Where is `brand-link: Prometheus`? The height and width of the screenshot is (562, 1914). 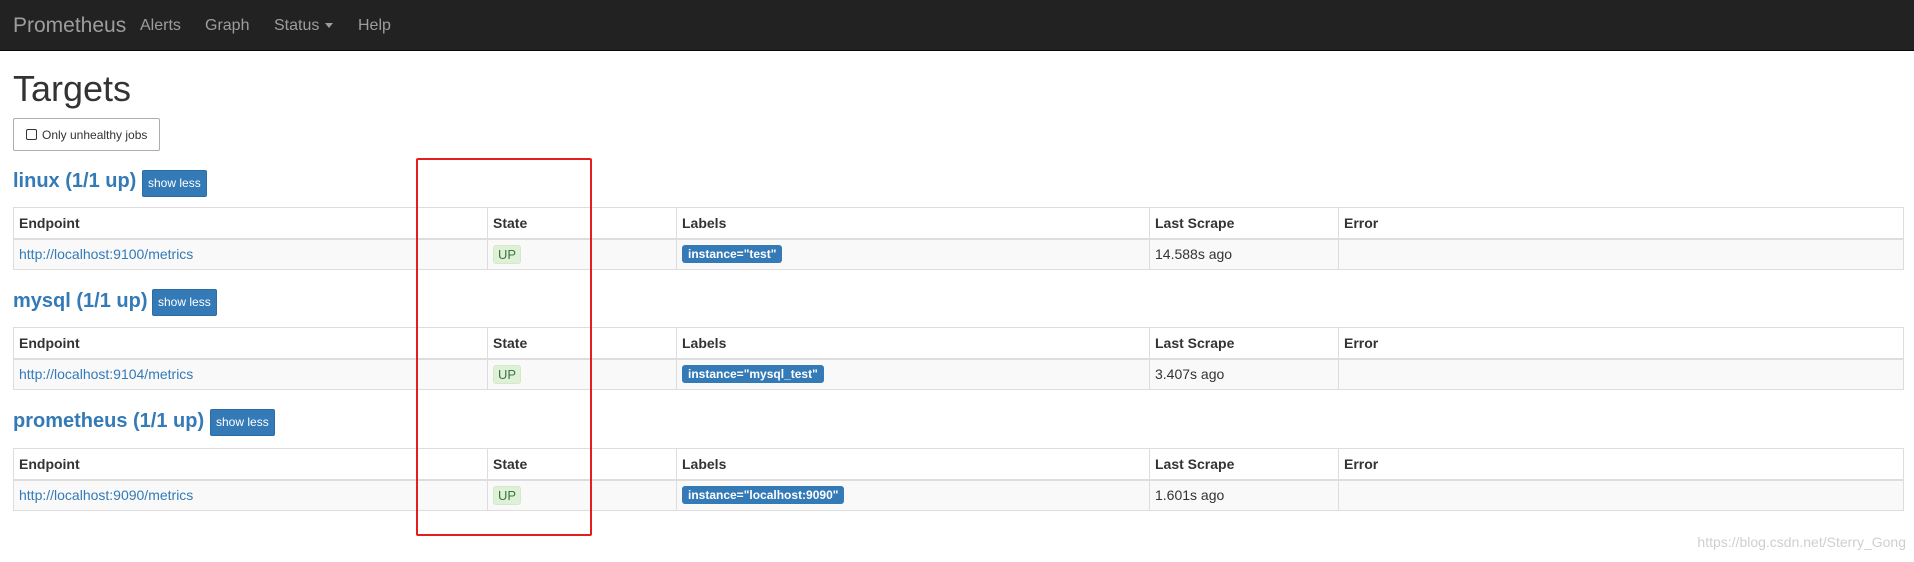 brand-link: Prometheus is located at coordinates (69, 26).